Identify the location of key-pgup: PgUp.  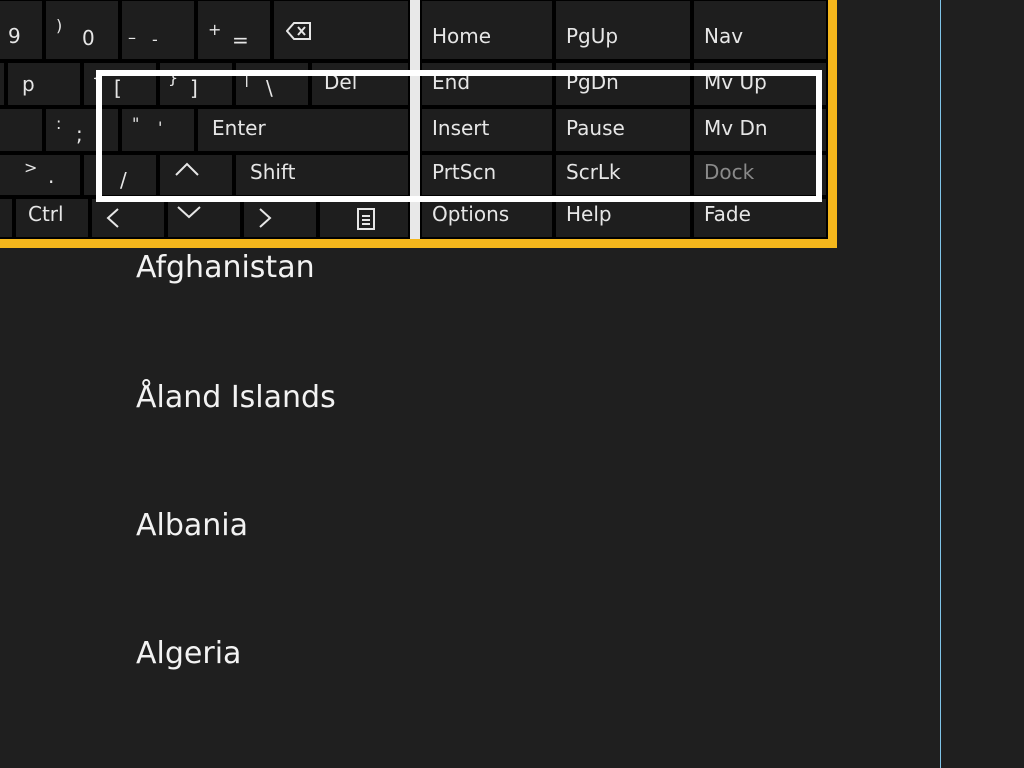
(623, 30).